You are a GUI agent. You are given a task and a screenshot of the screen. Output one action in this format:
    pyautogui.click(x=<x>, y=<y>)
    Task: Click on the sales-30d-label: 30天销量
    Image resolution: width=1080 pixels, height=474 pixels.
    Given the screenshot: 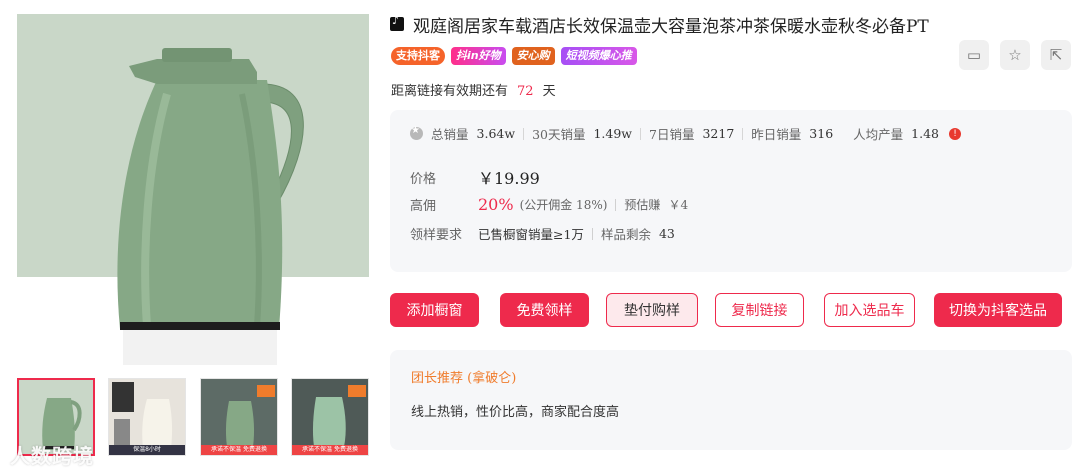 What is the action you would take?
    pyautogui.click(x=559, y=134)
    